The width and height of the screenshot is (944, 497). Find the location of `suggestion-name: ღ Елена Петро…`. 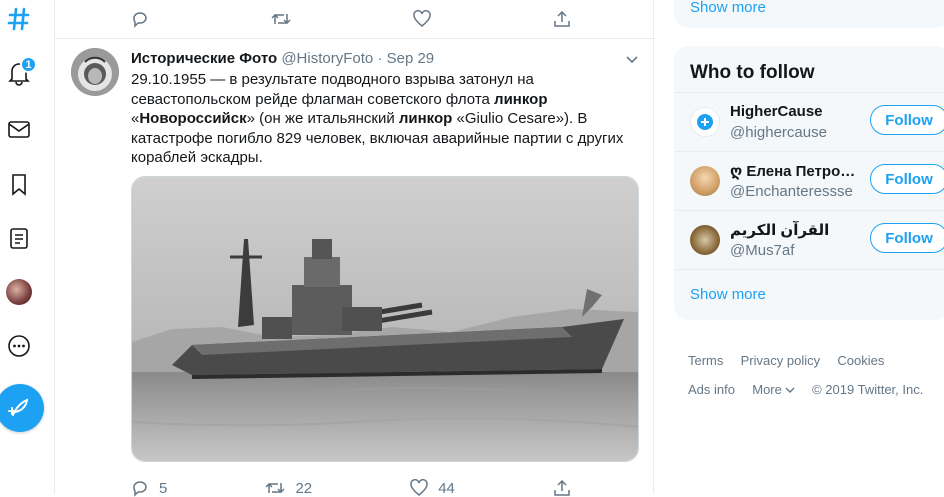

suggestion-name: ღ Елена Петро… is located at coordinates (795, 171).